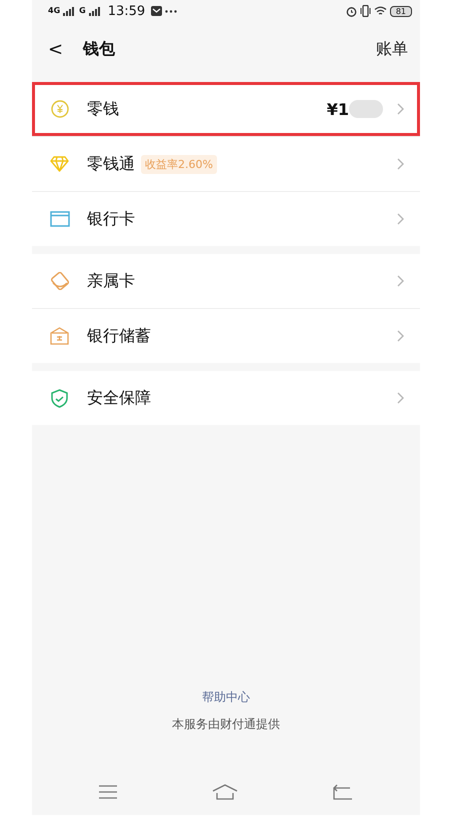  What do you see at coordinates (226, 281) in the screenshot?
I see `wallet-item: 亲属卡` at bounding box center [226, 281].